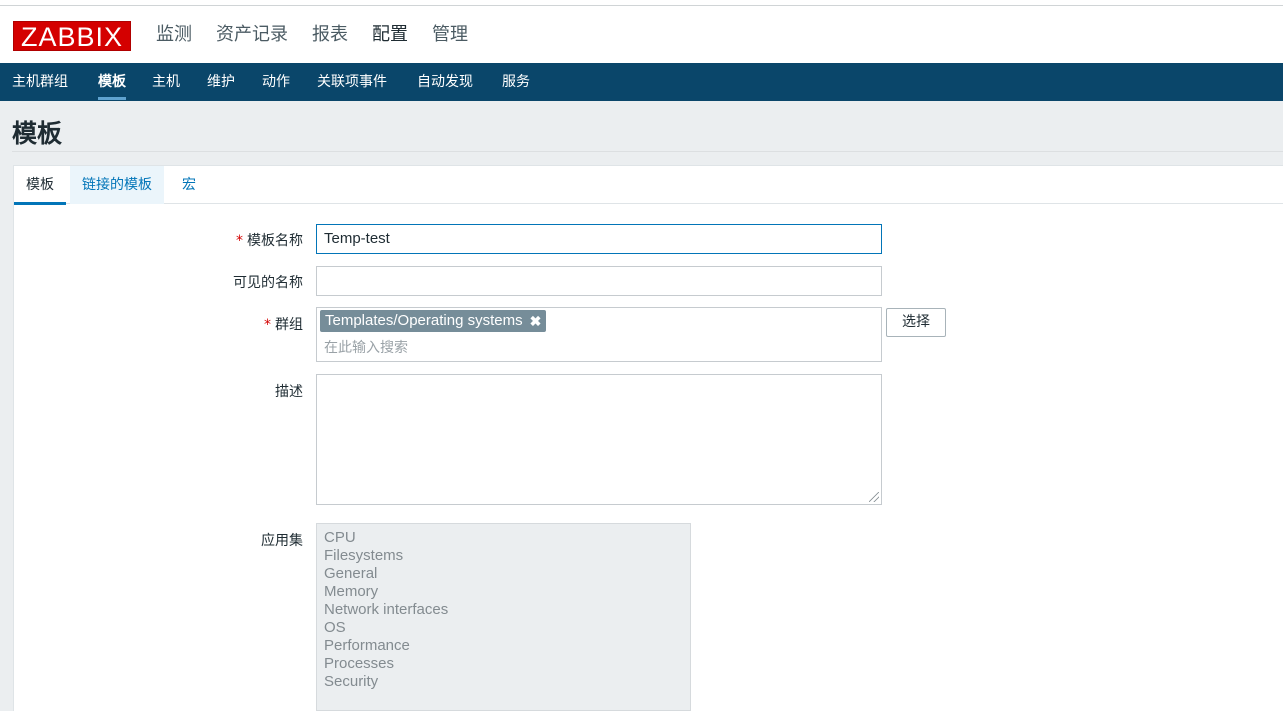 This screenshot has width=1283, height=711. What do you see at coordinates (40, 82) in the screenshot?
I see `sub-menu-host-groups: 主机群组` at bounding box center [40, 82].